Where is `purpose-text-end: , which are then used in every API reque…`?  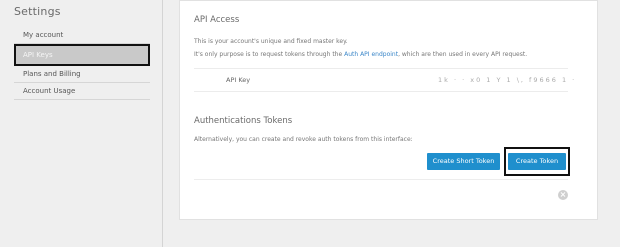 purpose-text-end: , which are then used in every API reque… is located at coordinates (463, 54).